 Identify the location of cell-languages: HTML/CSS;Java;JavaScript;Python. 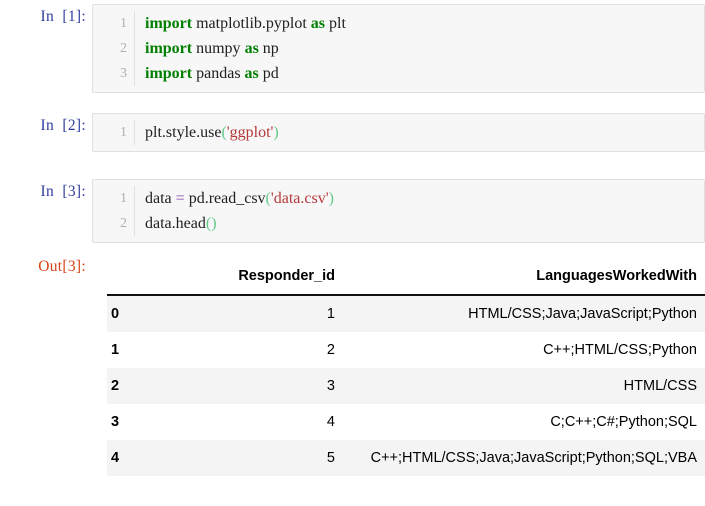
(524, 313).